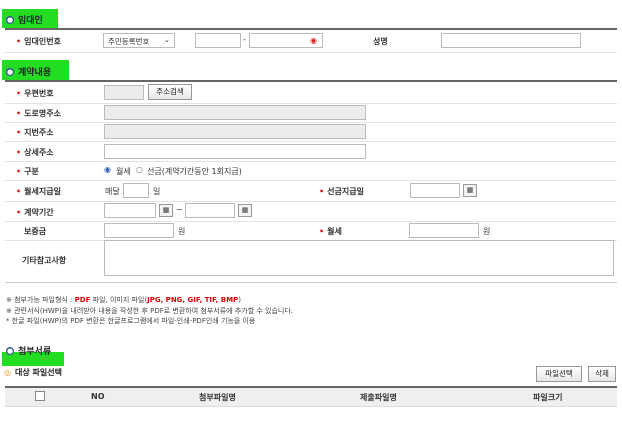  I want to click on section-title-text: 계약내용, so click(35, 73).